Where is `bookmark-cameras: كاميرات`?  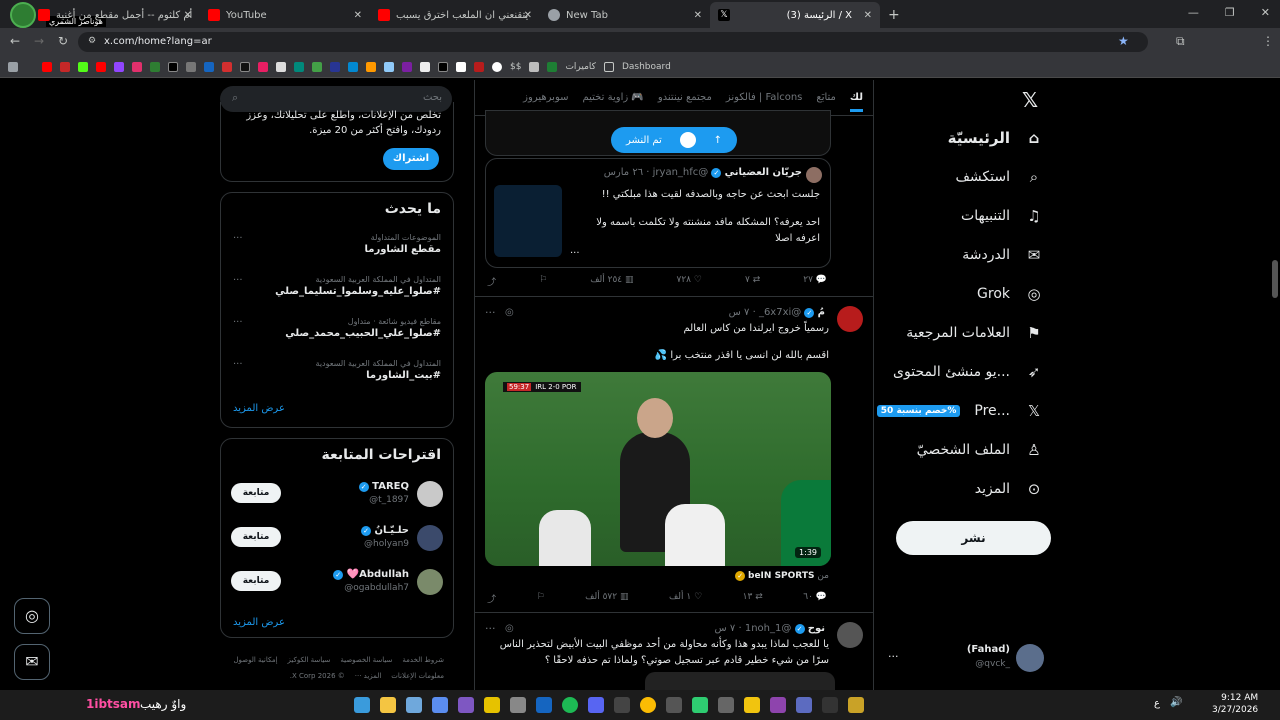
bookmark-cameras: كاميرات is located at coordinates (580, 67).